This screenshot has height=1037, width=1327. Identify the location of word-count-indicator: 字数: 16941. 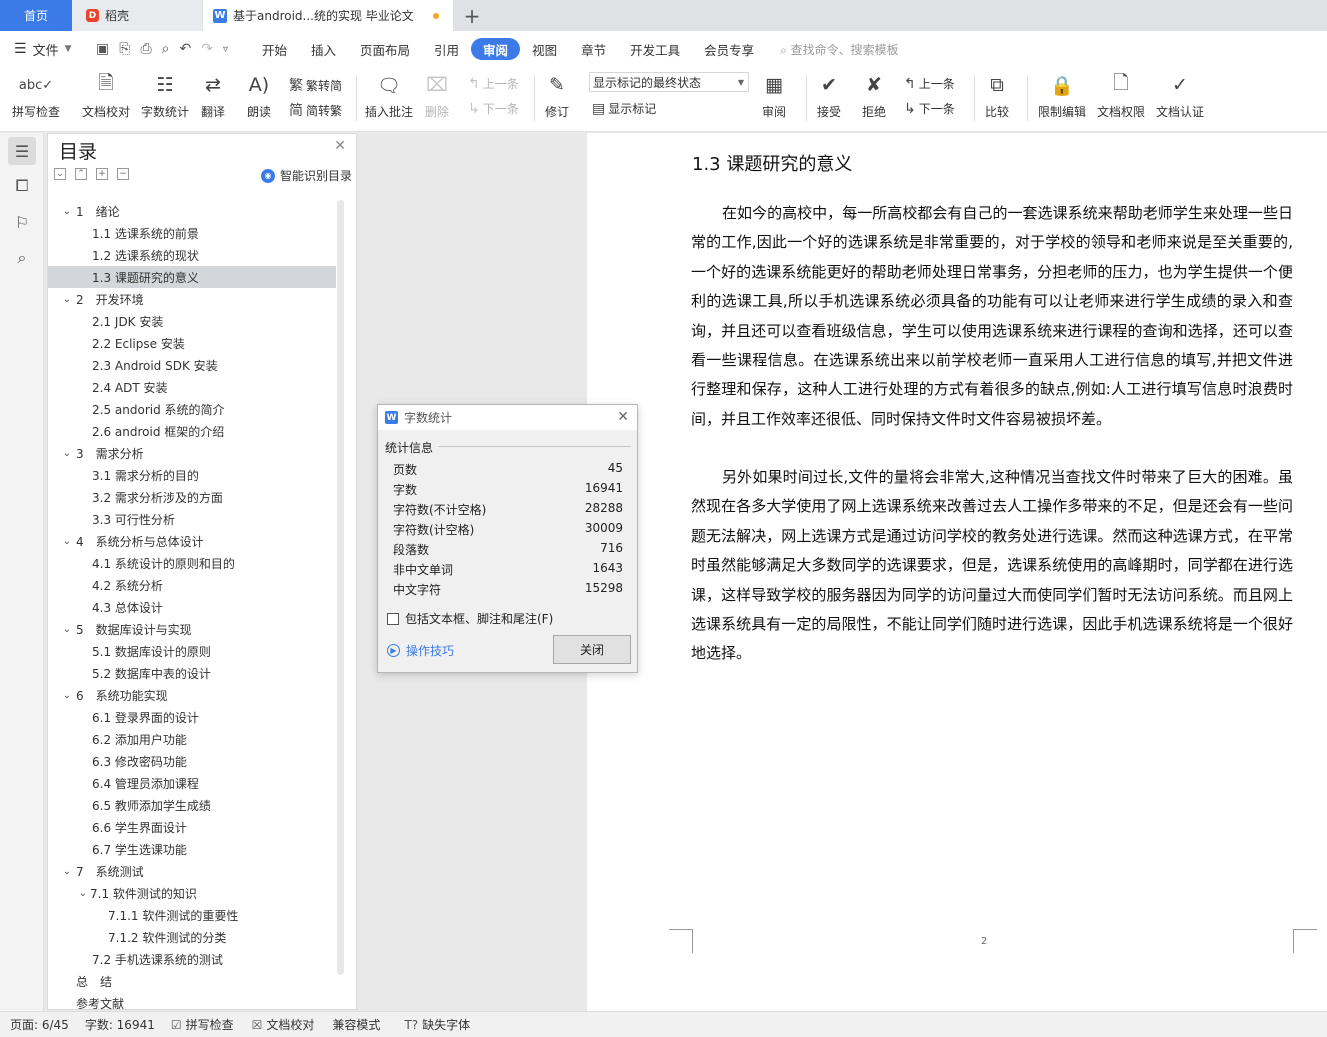
(120, 1024).